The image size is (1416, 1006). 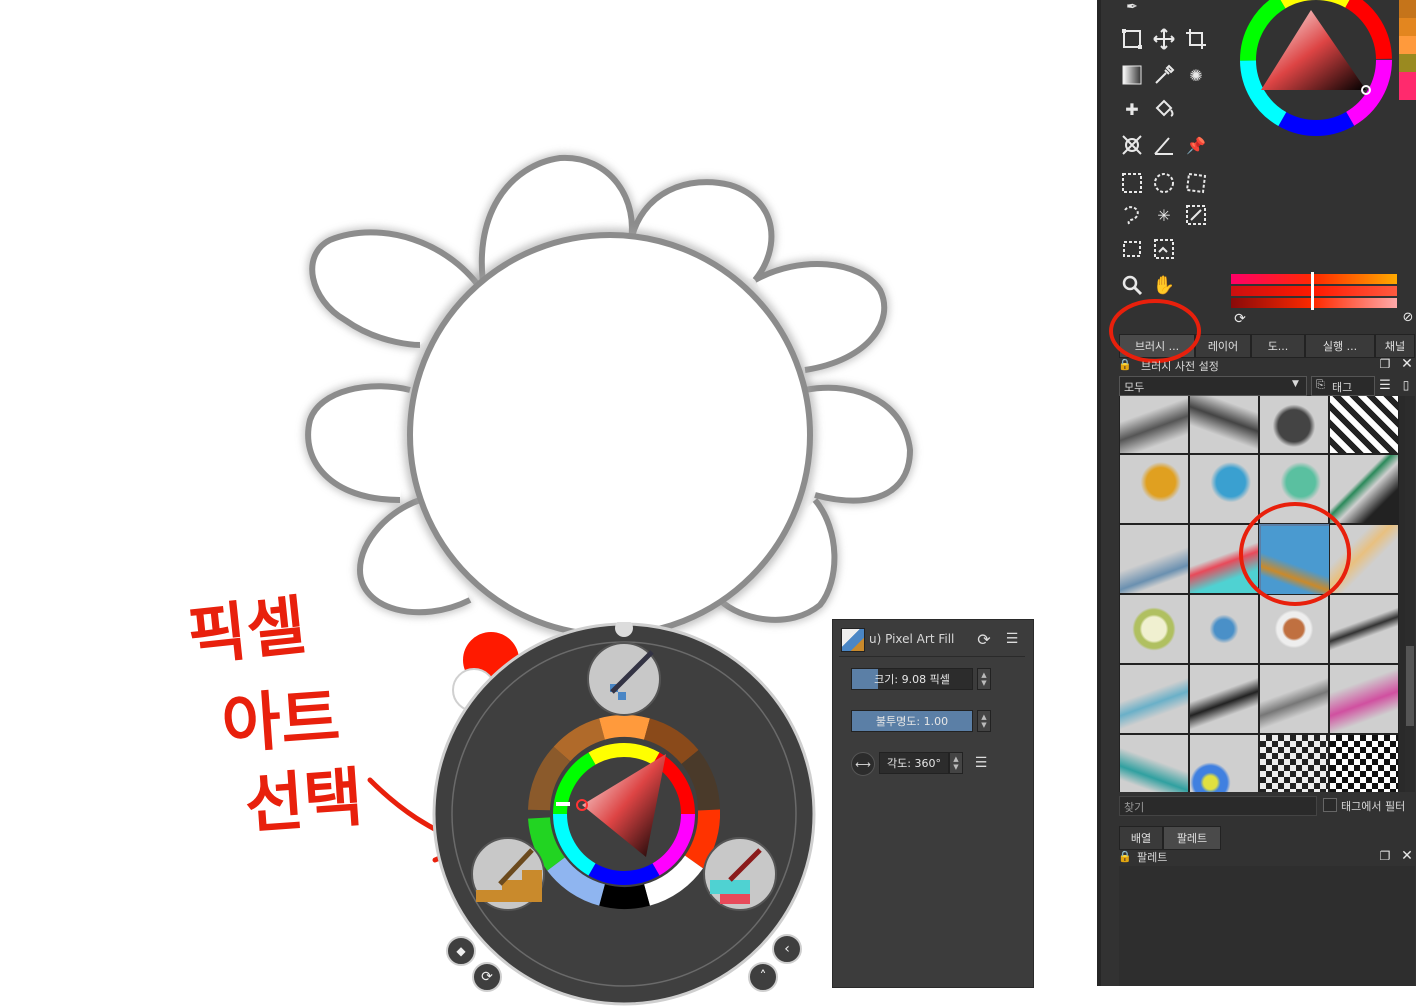 I want to click on settings-sliders-icon: ☰, so click(x=1012, y=639).